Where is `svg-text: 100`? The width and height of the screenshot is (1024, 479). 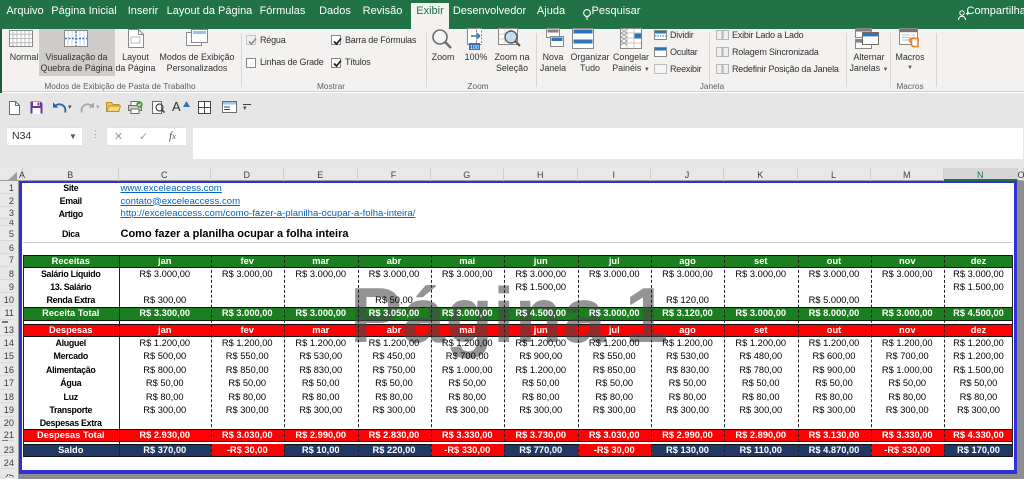
svg-text: 100 is located at coordinates (474, 48).